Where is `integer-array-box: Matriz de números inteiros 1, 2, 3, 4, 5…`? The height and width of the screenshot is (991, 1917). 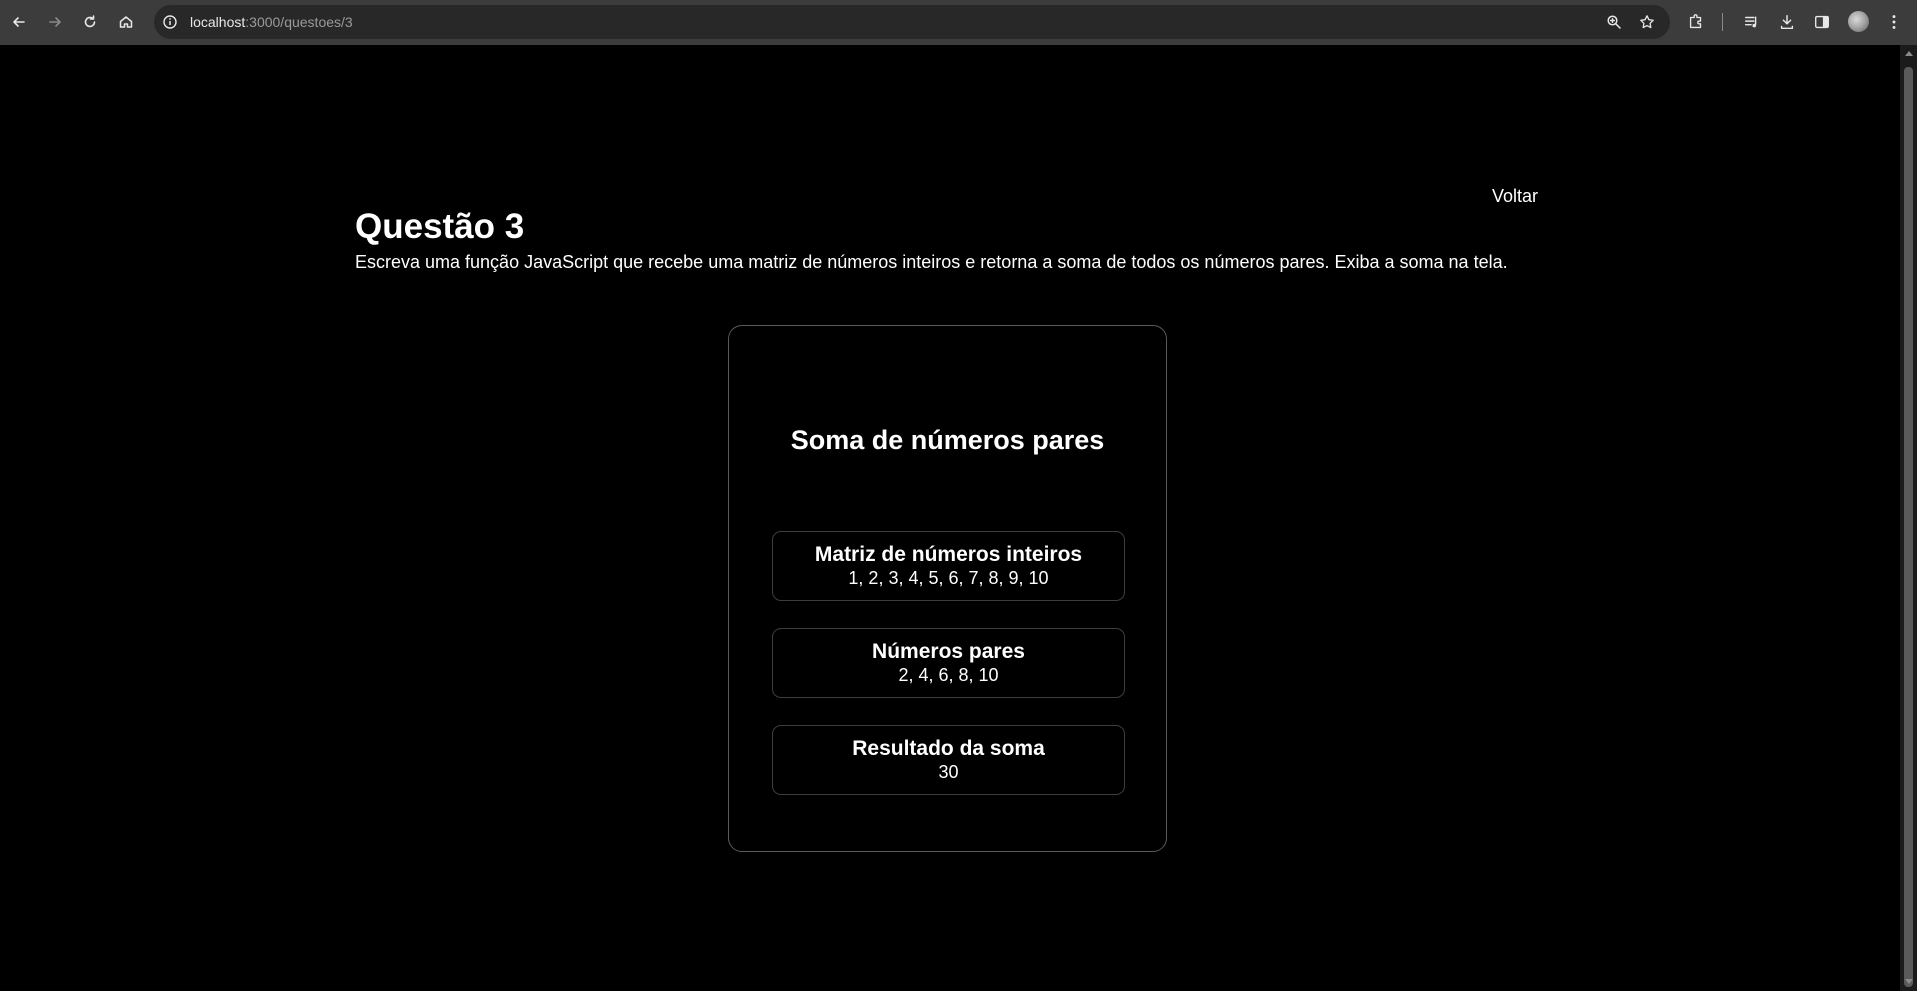 integer-array-box: Matriz de números inteiros 1, 2, 3, 4, 5… is located at coordinates (948, 566).